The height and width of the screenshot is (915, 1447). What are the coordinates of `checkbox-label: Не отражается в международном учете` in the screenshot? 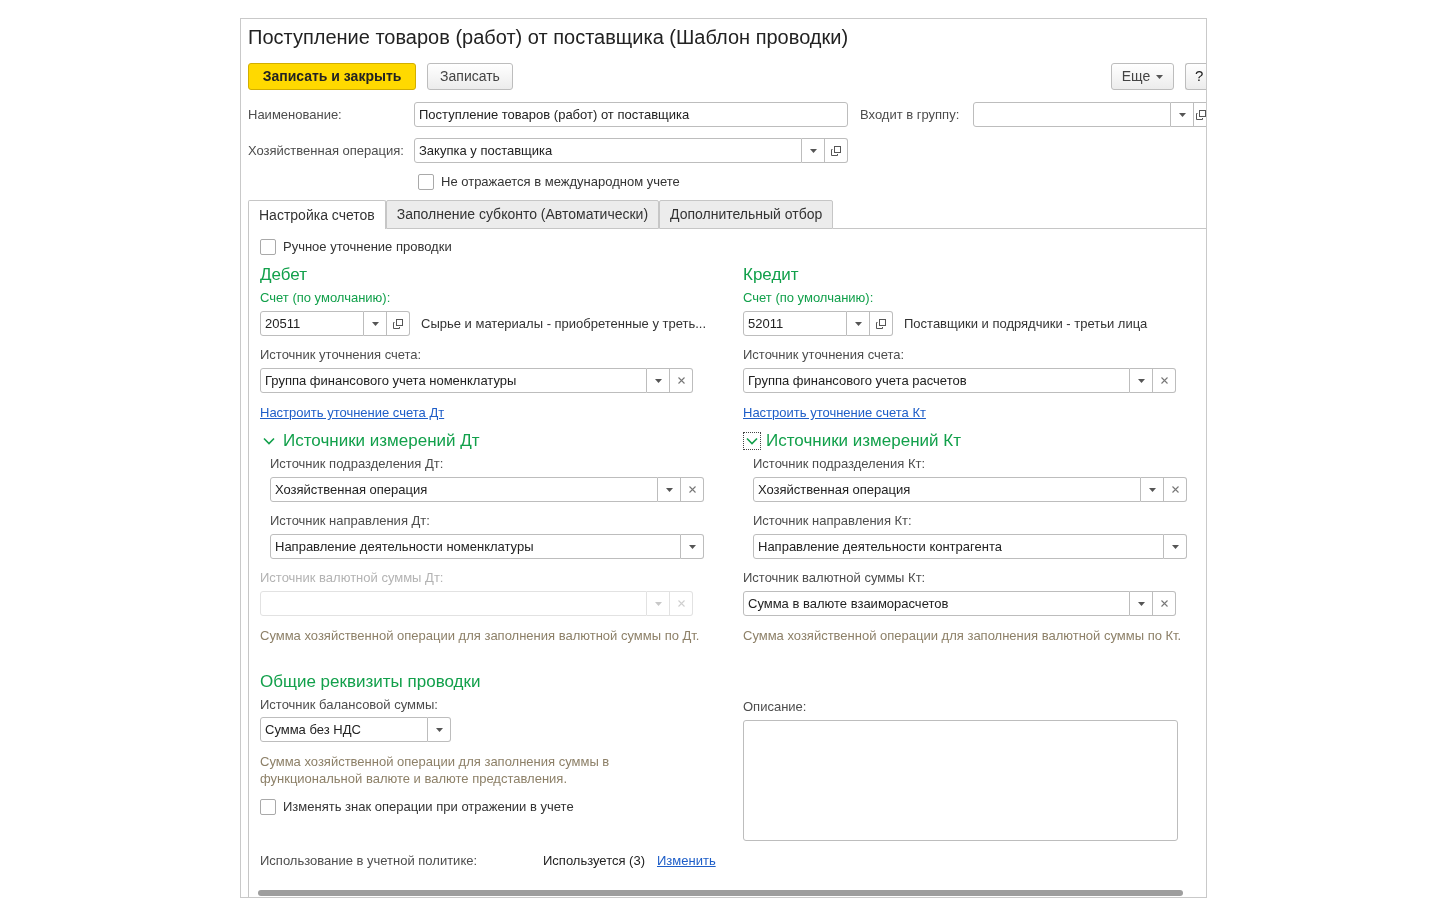 It's located at (560, 182).